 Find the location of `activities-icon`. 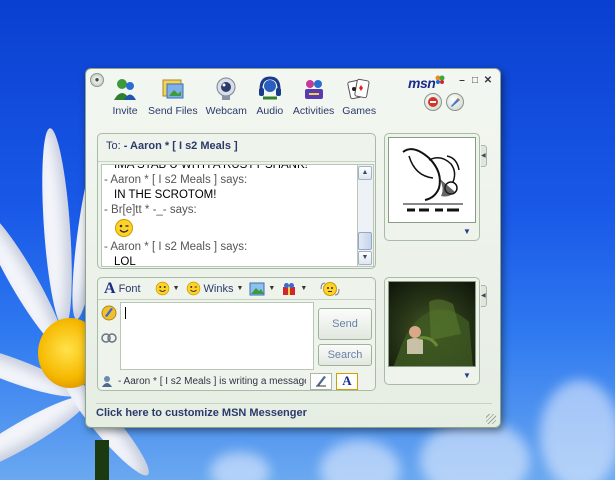

activities-icon is located at coordinates (314, 89).